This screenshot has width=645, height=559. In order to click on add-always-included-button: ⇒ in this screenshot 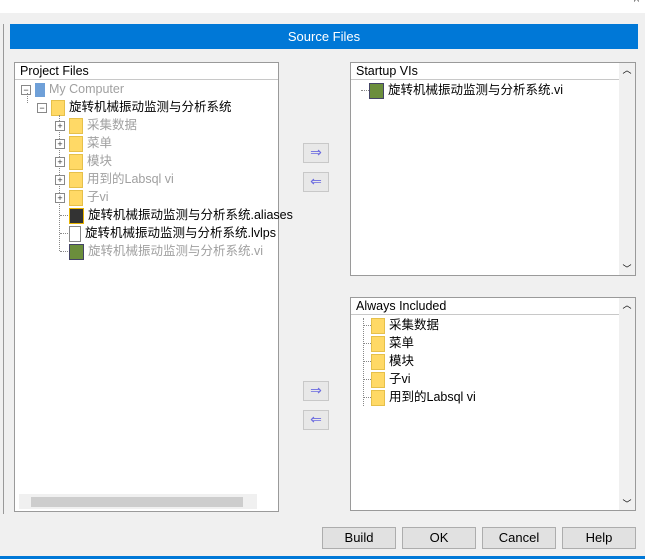, I will do `click(316, 391)`.